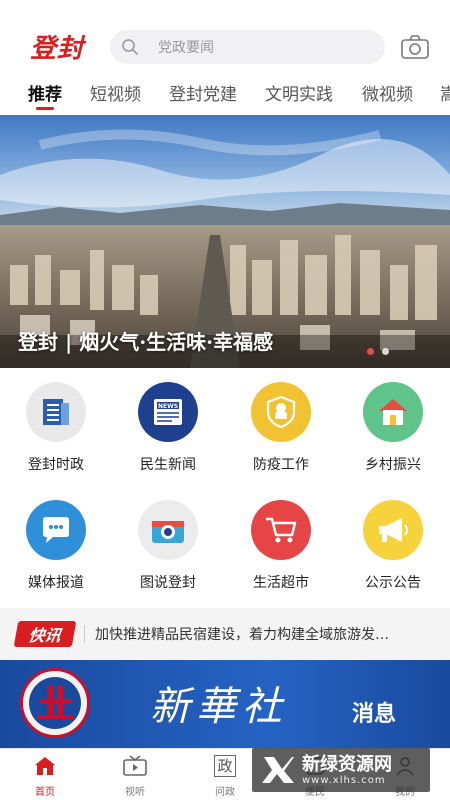 The width and height of the screenshot is (450, 800). What do you see at coordinates (168, 583) in the screenshot?
I see `grid-label: 图说登封` at bounding box center [168, 583].